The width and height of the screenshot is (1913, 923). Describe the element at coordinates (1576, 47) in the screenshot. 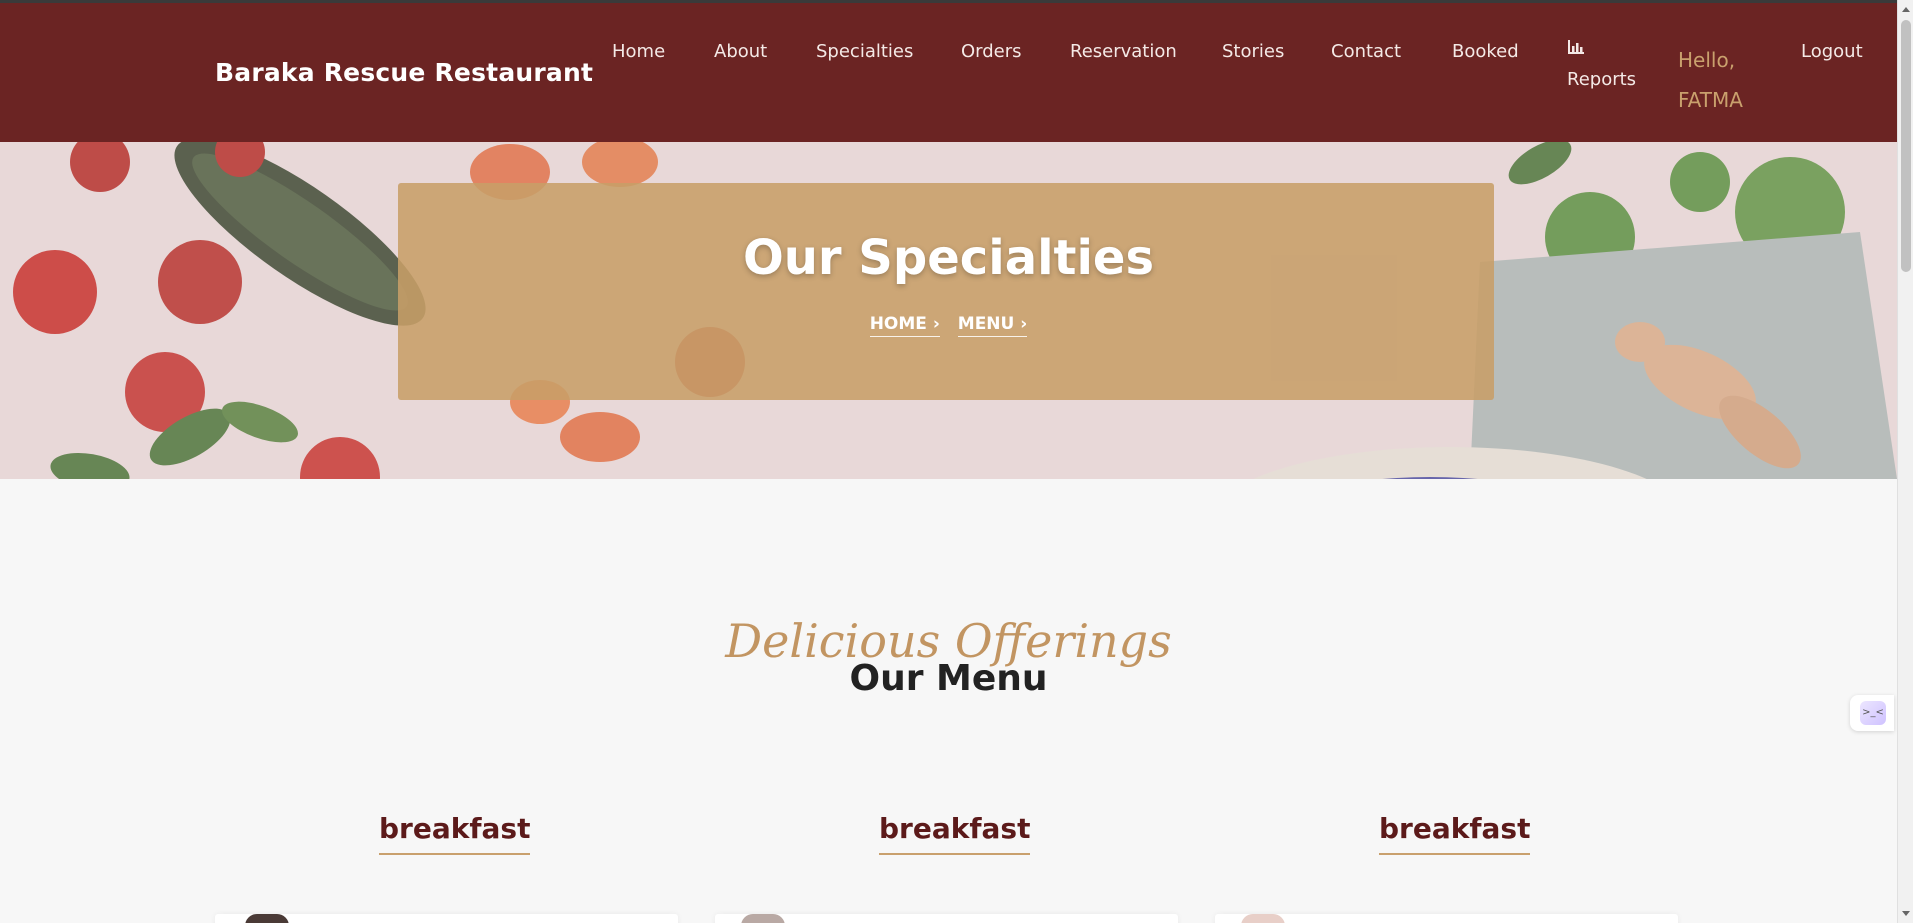

I see `bar-chart-icon` at that location.